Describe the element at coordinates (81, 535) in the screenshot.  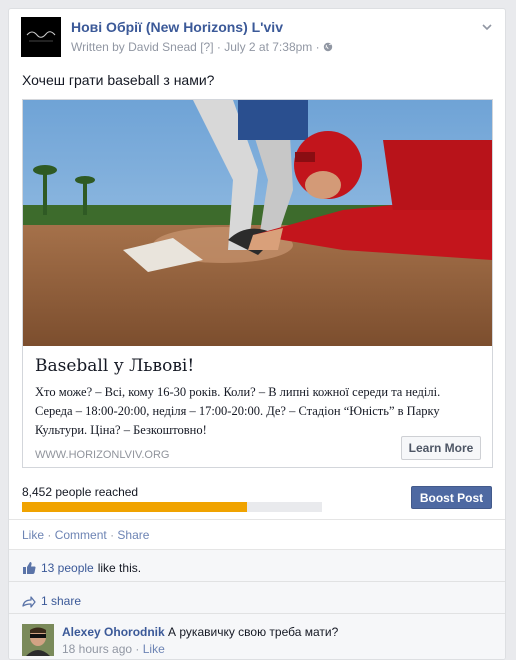
I see `comment-link: Comment` at that location.